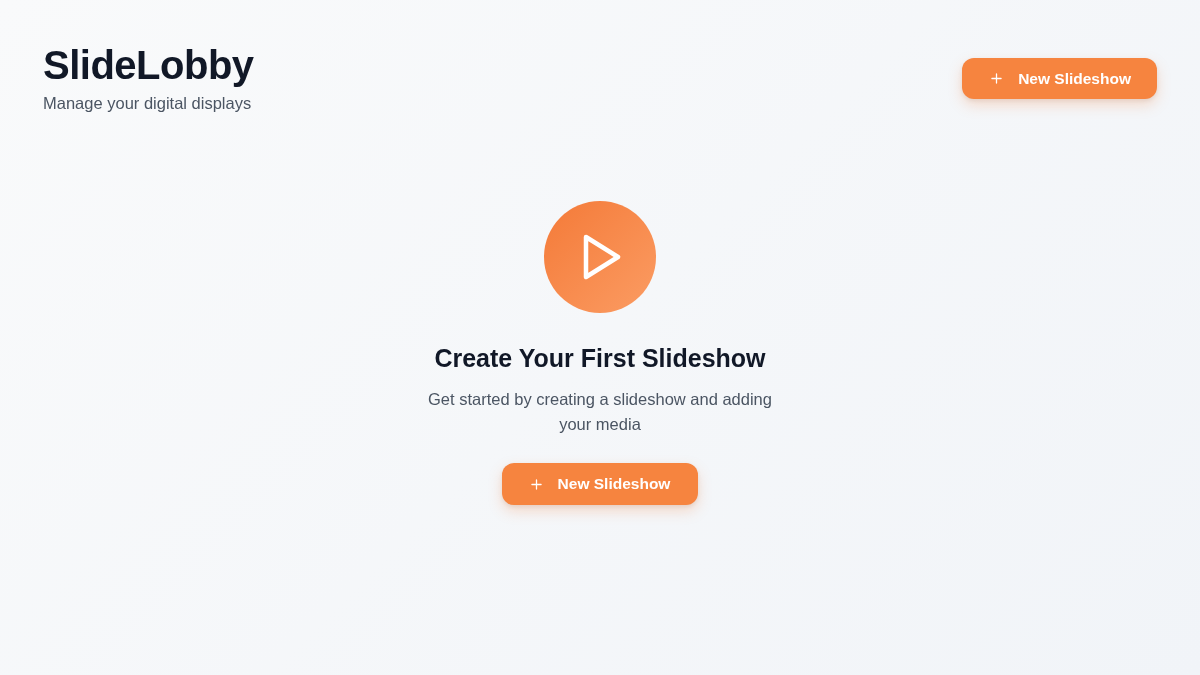  Describe the element at coordinates (600, 412) in the screenshot. I see `empty-state-text: Get started by creating a slideshow and adding your media` at that location.